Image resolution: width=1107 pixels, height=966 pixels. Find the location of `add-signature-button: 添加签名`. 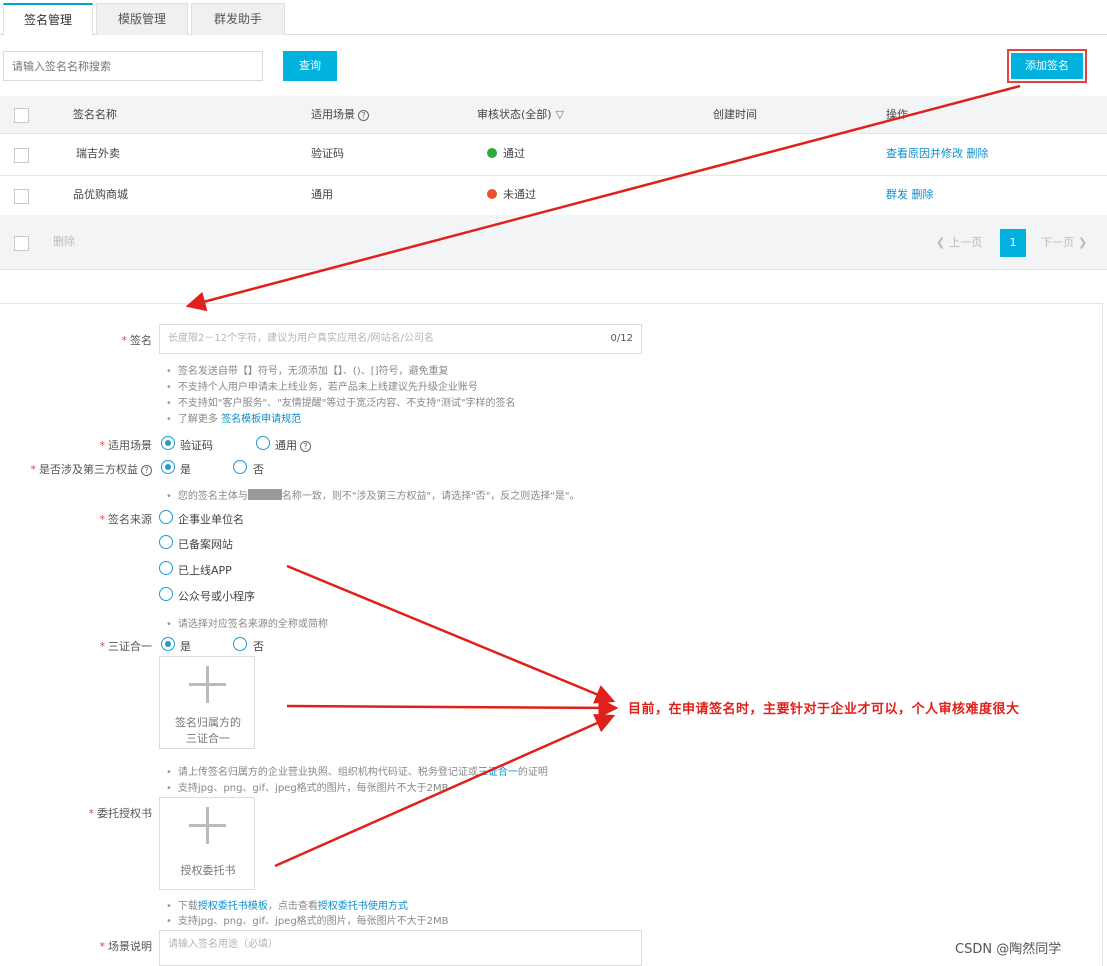

add-signature-button: 添加签名 is located at coordinates (1047, 66).